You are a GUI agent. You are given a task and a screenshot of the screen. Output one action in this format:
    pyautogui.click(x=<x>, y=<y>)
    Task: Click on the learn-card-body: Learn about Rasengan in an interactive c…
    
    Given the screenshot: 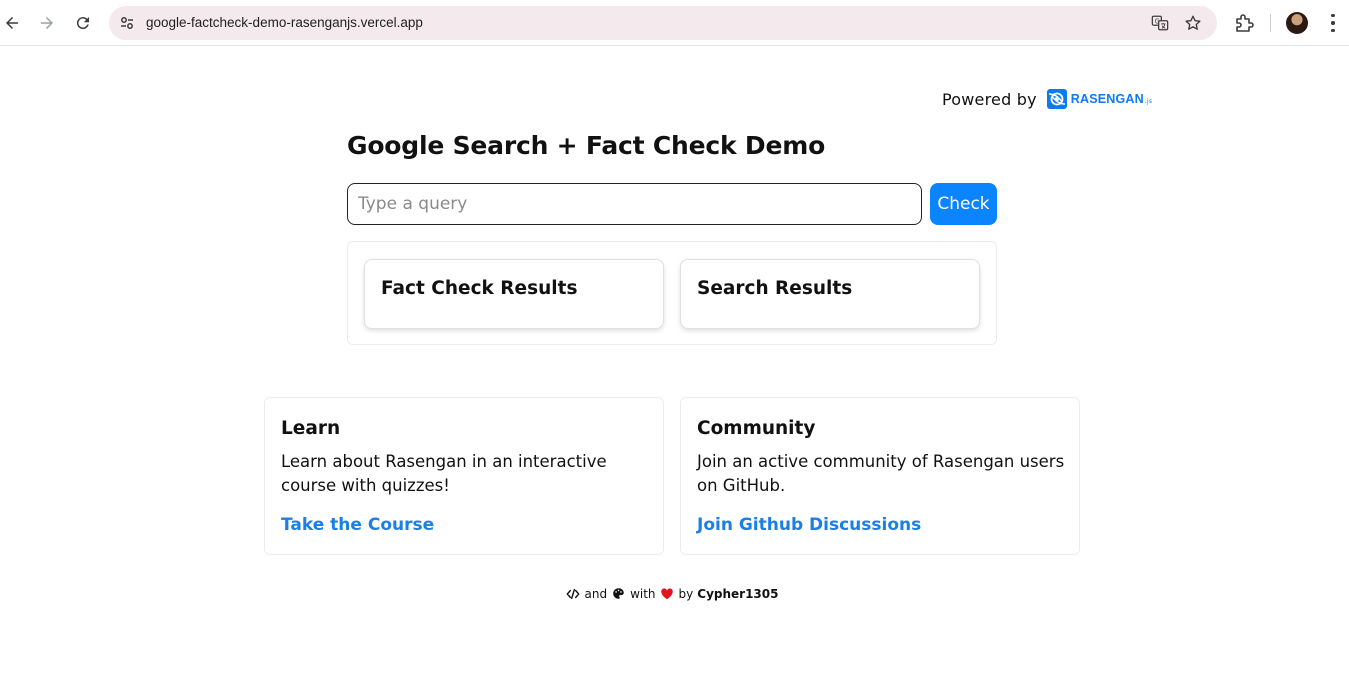 What is the action you would take?
    pyautogui.click(x=444, y=473)
    